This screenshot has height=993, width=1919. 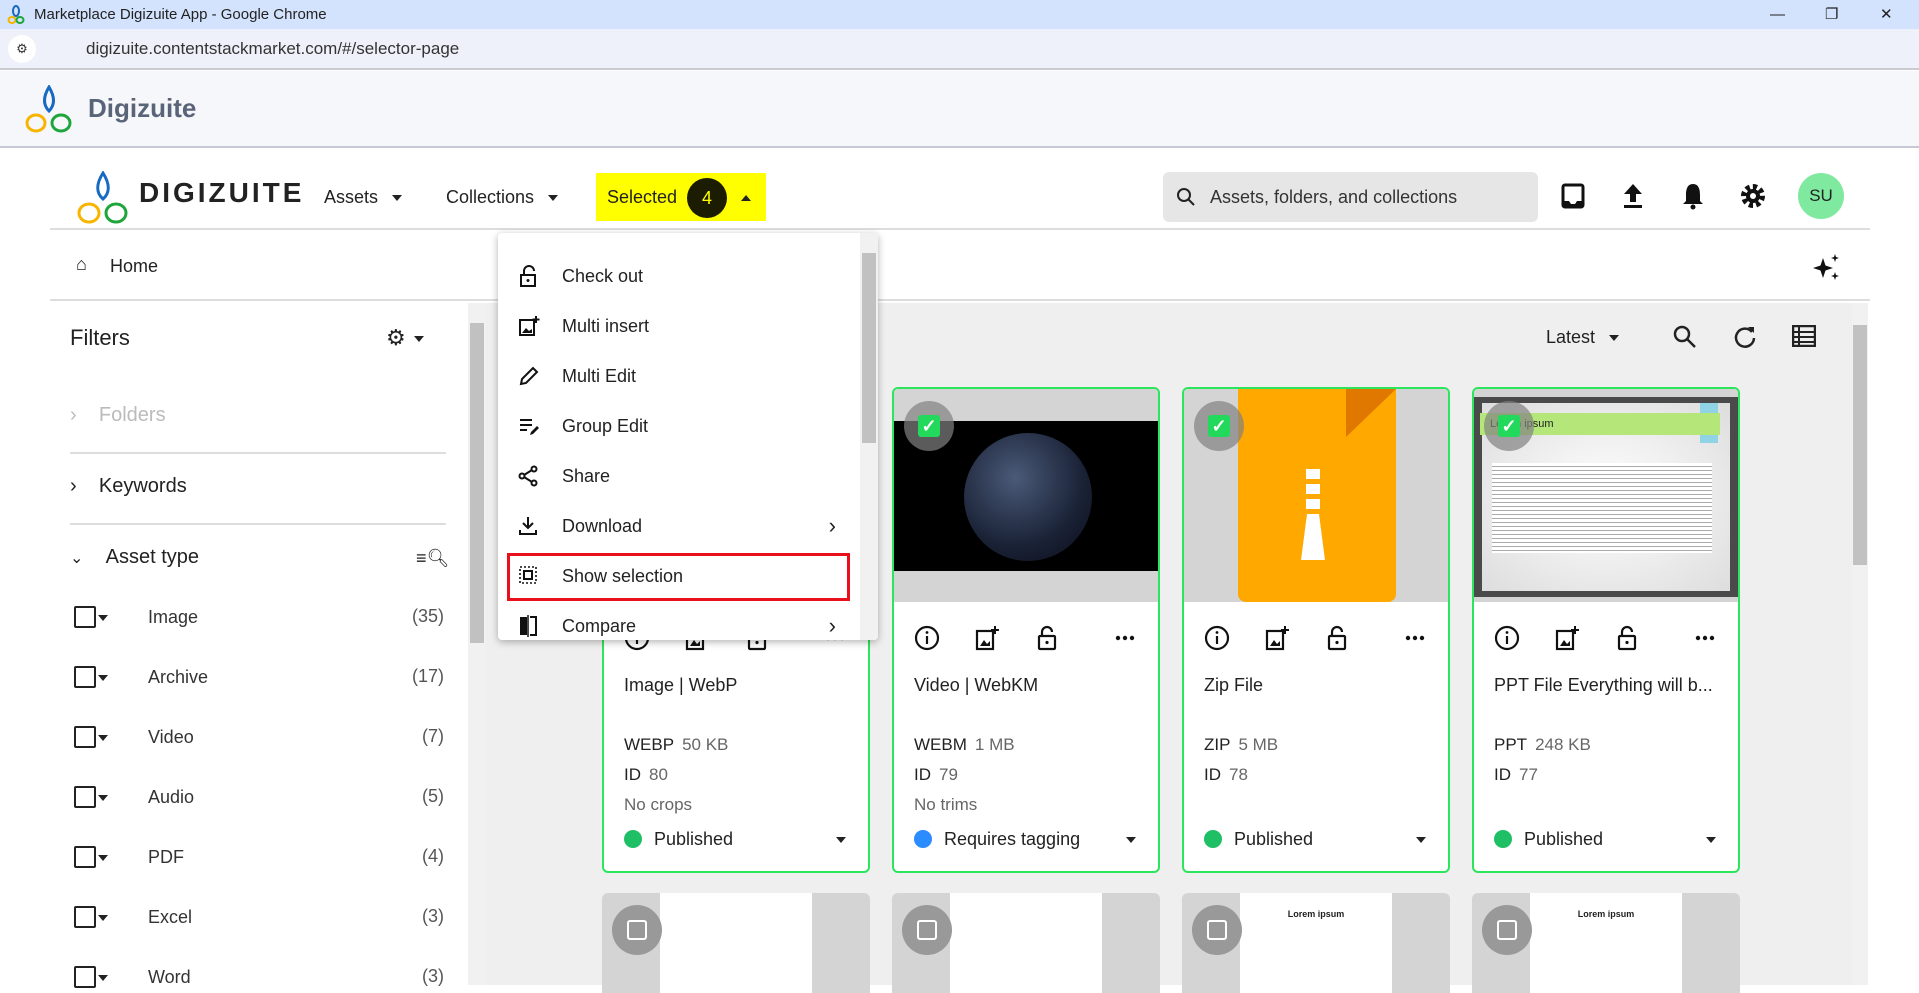 I want to click on menu-item: Check out, so click(x=679, y=276).